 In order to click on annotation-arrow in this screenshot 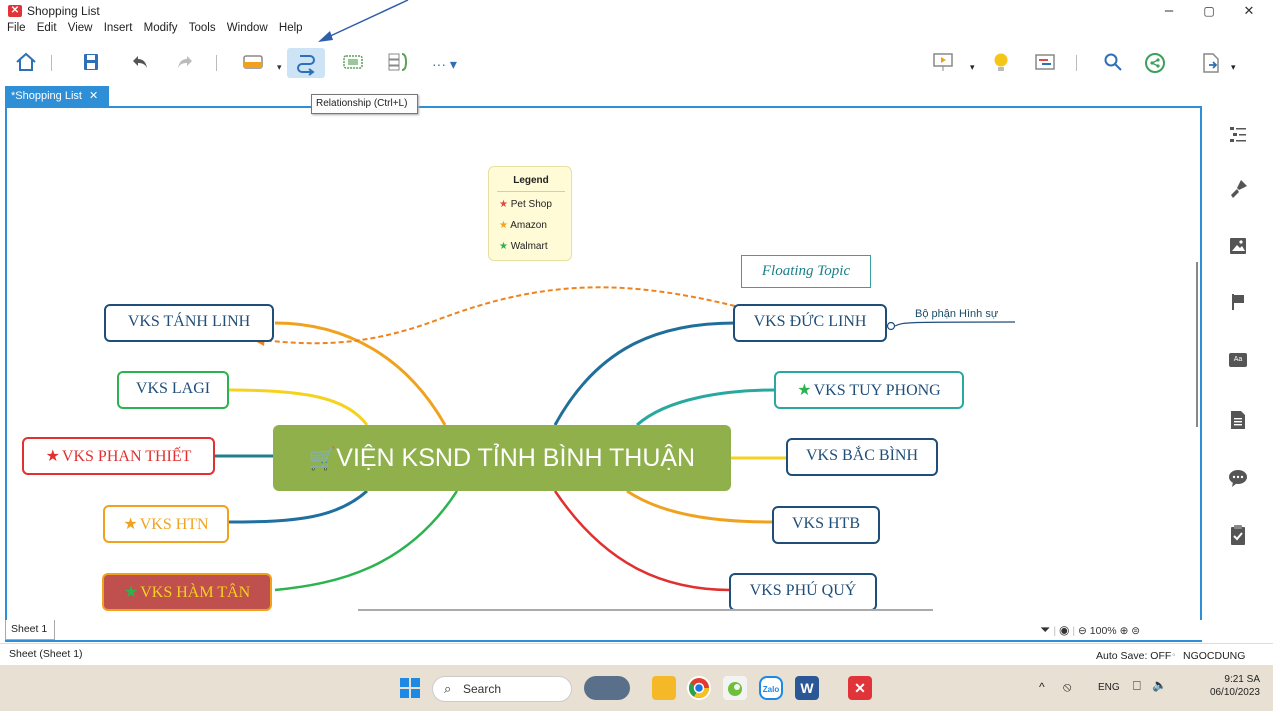, I will do `click(363, 21)`.